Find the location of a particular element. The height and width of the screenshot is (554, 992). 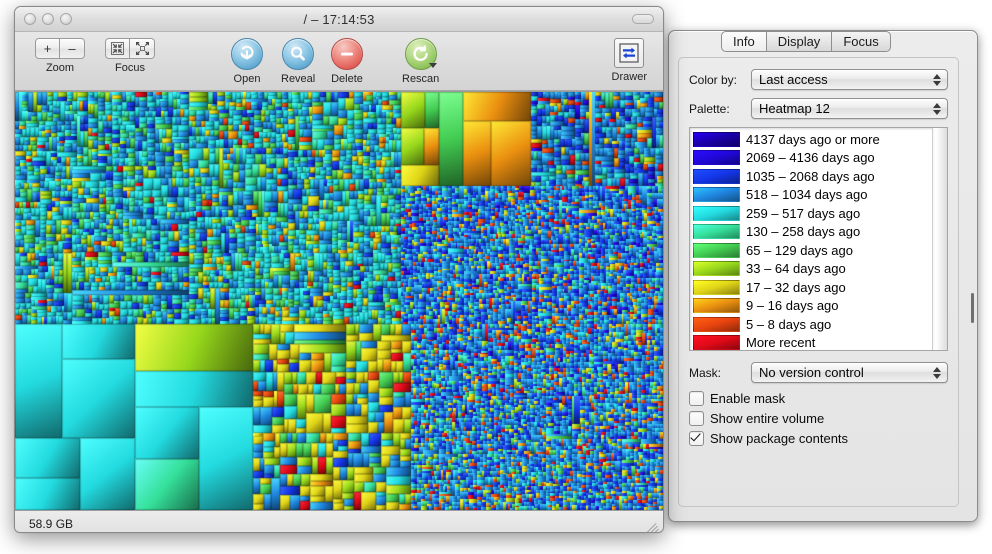

enable-mask-checkbox is located at coordinates (696, 398).